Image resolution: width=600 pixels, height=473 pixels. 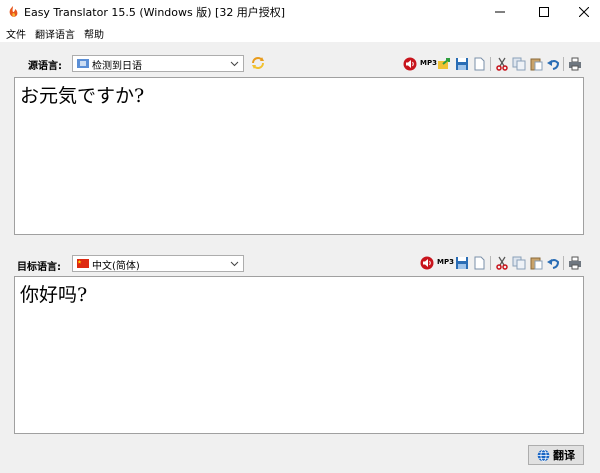 I want to click on export-icon, so click(x=444, y=63).